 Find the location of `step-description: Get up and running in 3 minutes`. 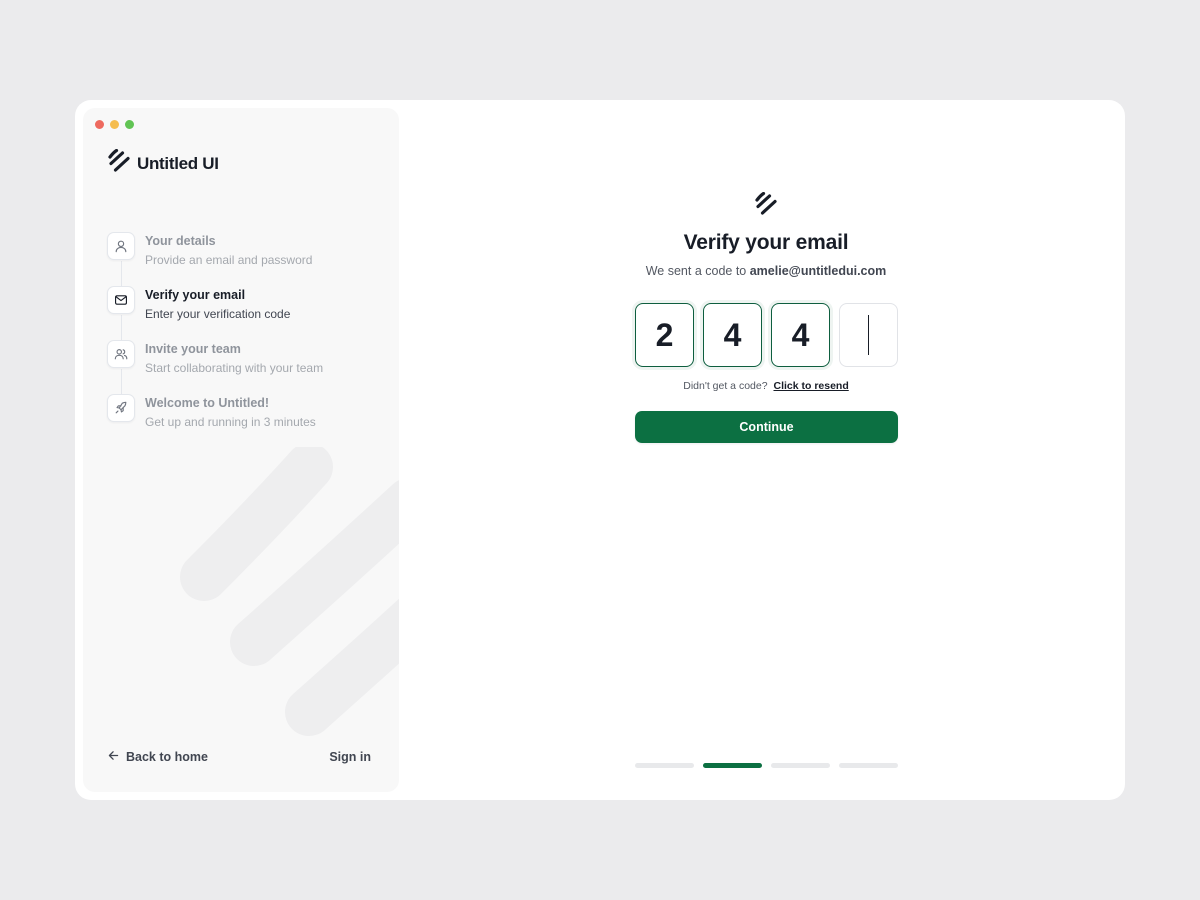

step-description: Get up and running in 3 minutes is located at coordinates (230, 422).